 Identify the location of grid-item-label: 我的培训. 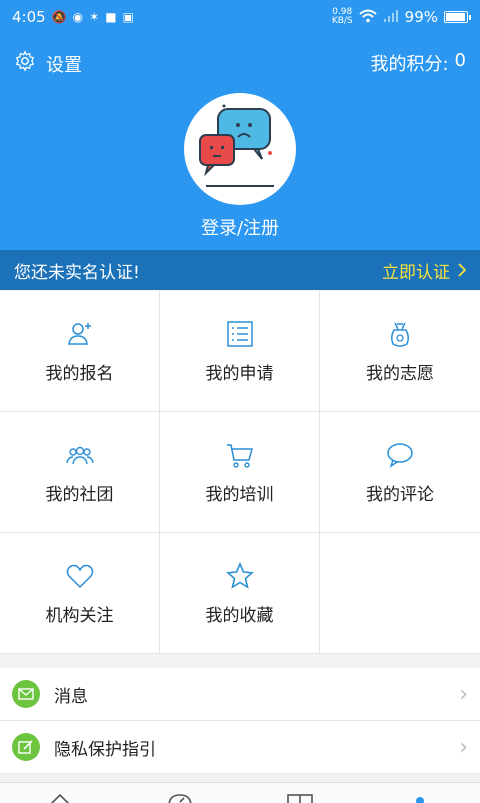
(239, 494).